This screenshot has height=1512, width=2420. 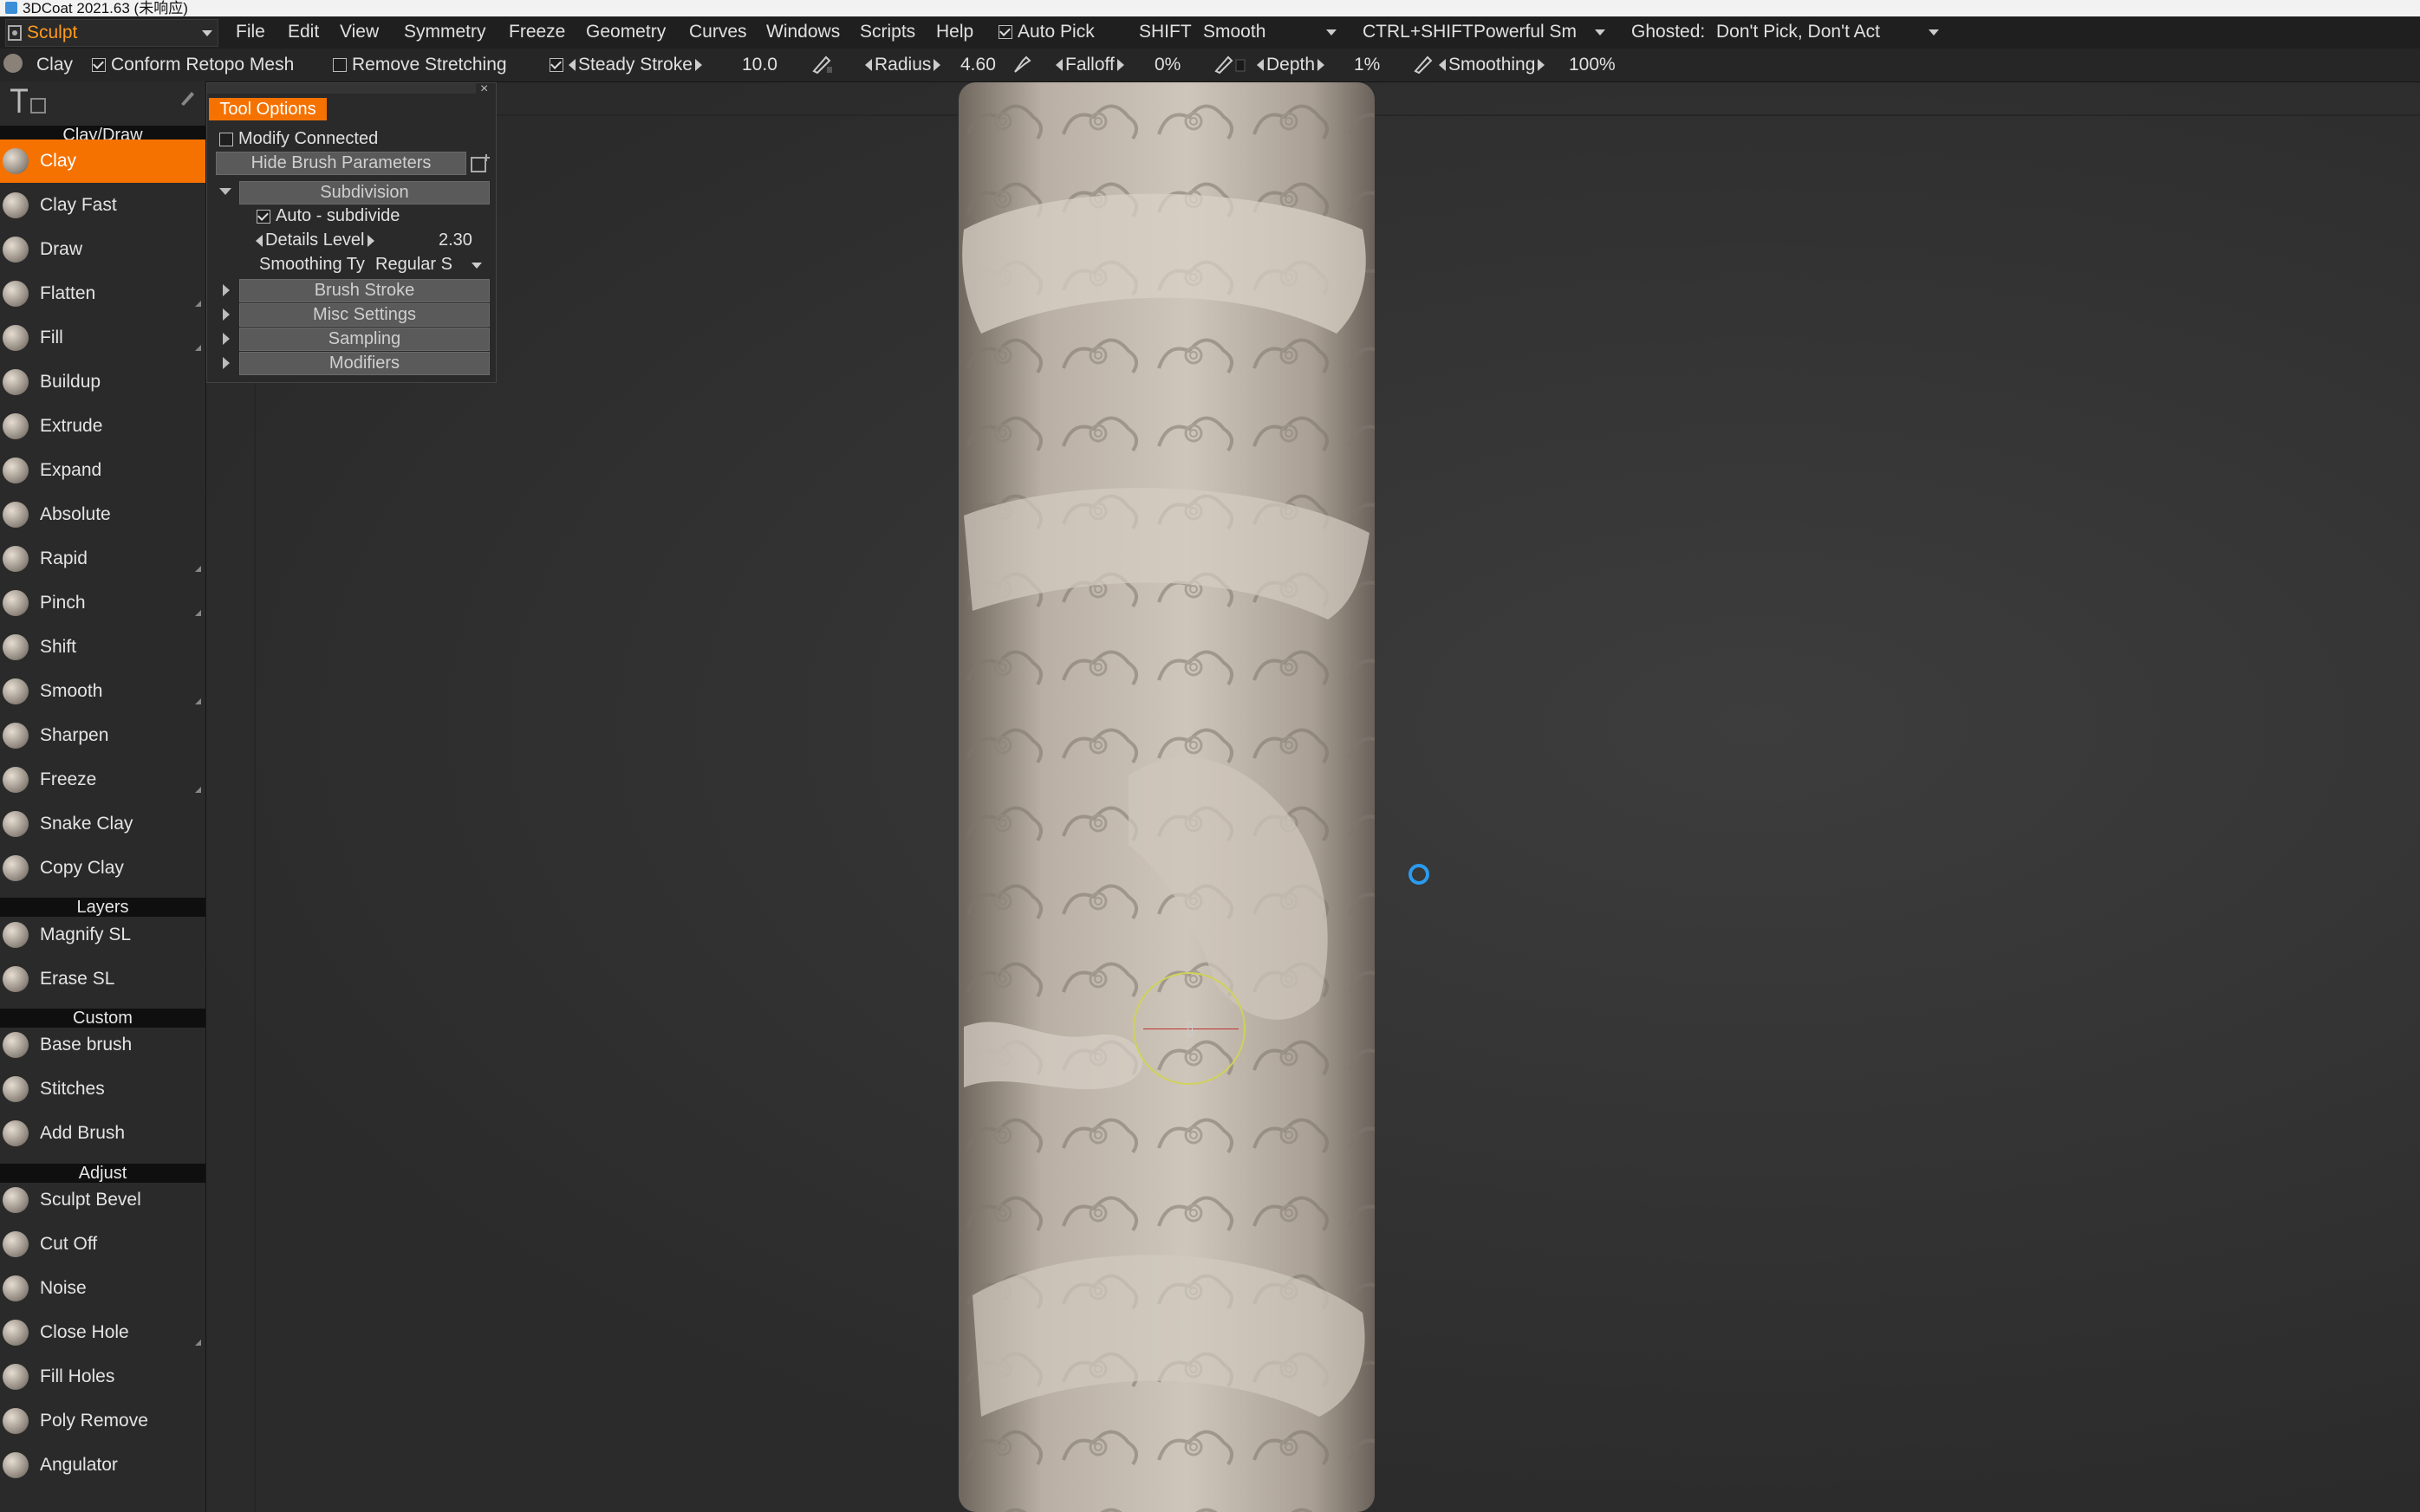 I want to click on brush-item-poly-remove: Poly Remove, so click(x=103, y=1421).